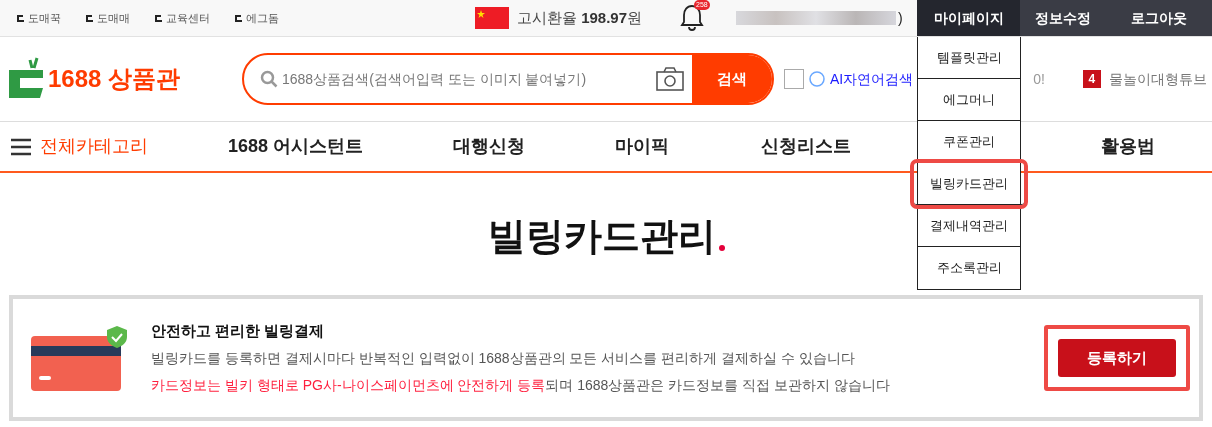 The width and height of the screenshot is (1212, 427). Describe the element at coordinates (508, 79) in the screenshot. I see `search-bar: 1688상품검색(검색어입력 또는 이미지 붙여넣기) 검색` at that location.